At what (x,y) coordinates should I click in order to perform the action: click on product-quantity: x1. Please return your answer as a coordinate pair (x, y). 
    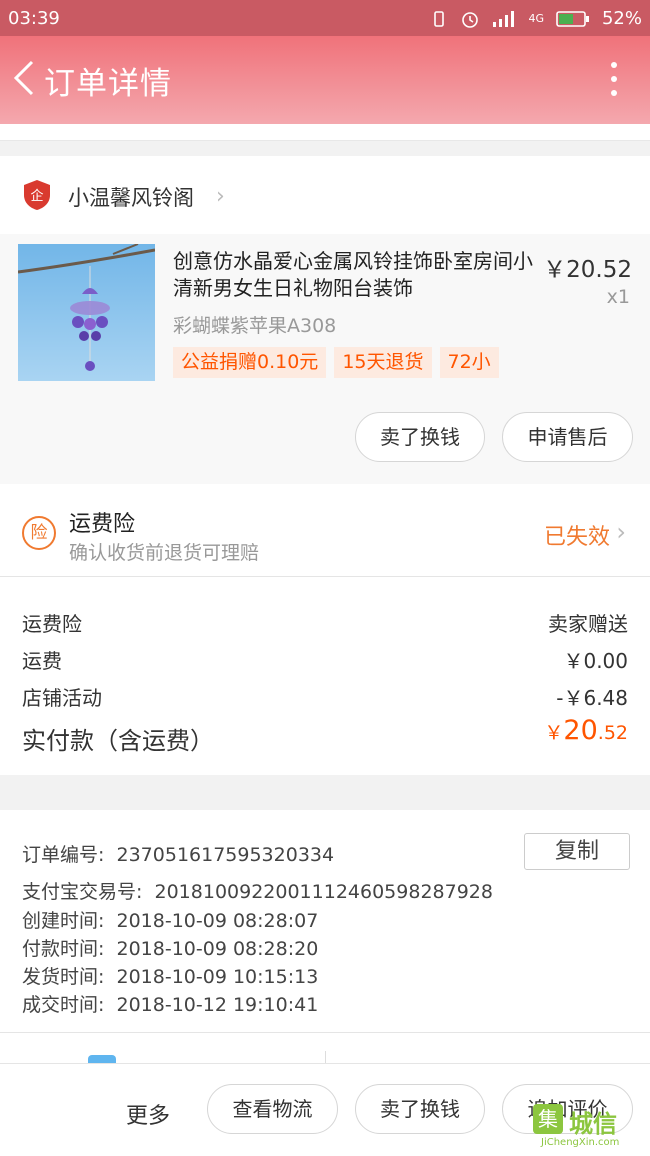
    Looking at the image, I should click on (618, 297).